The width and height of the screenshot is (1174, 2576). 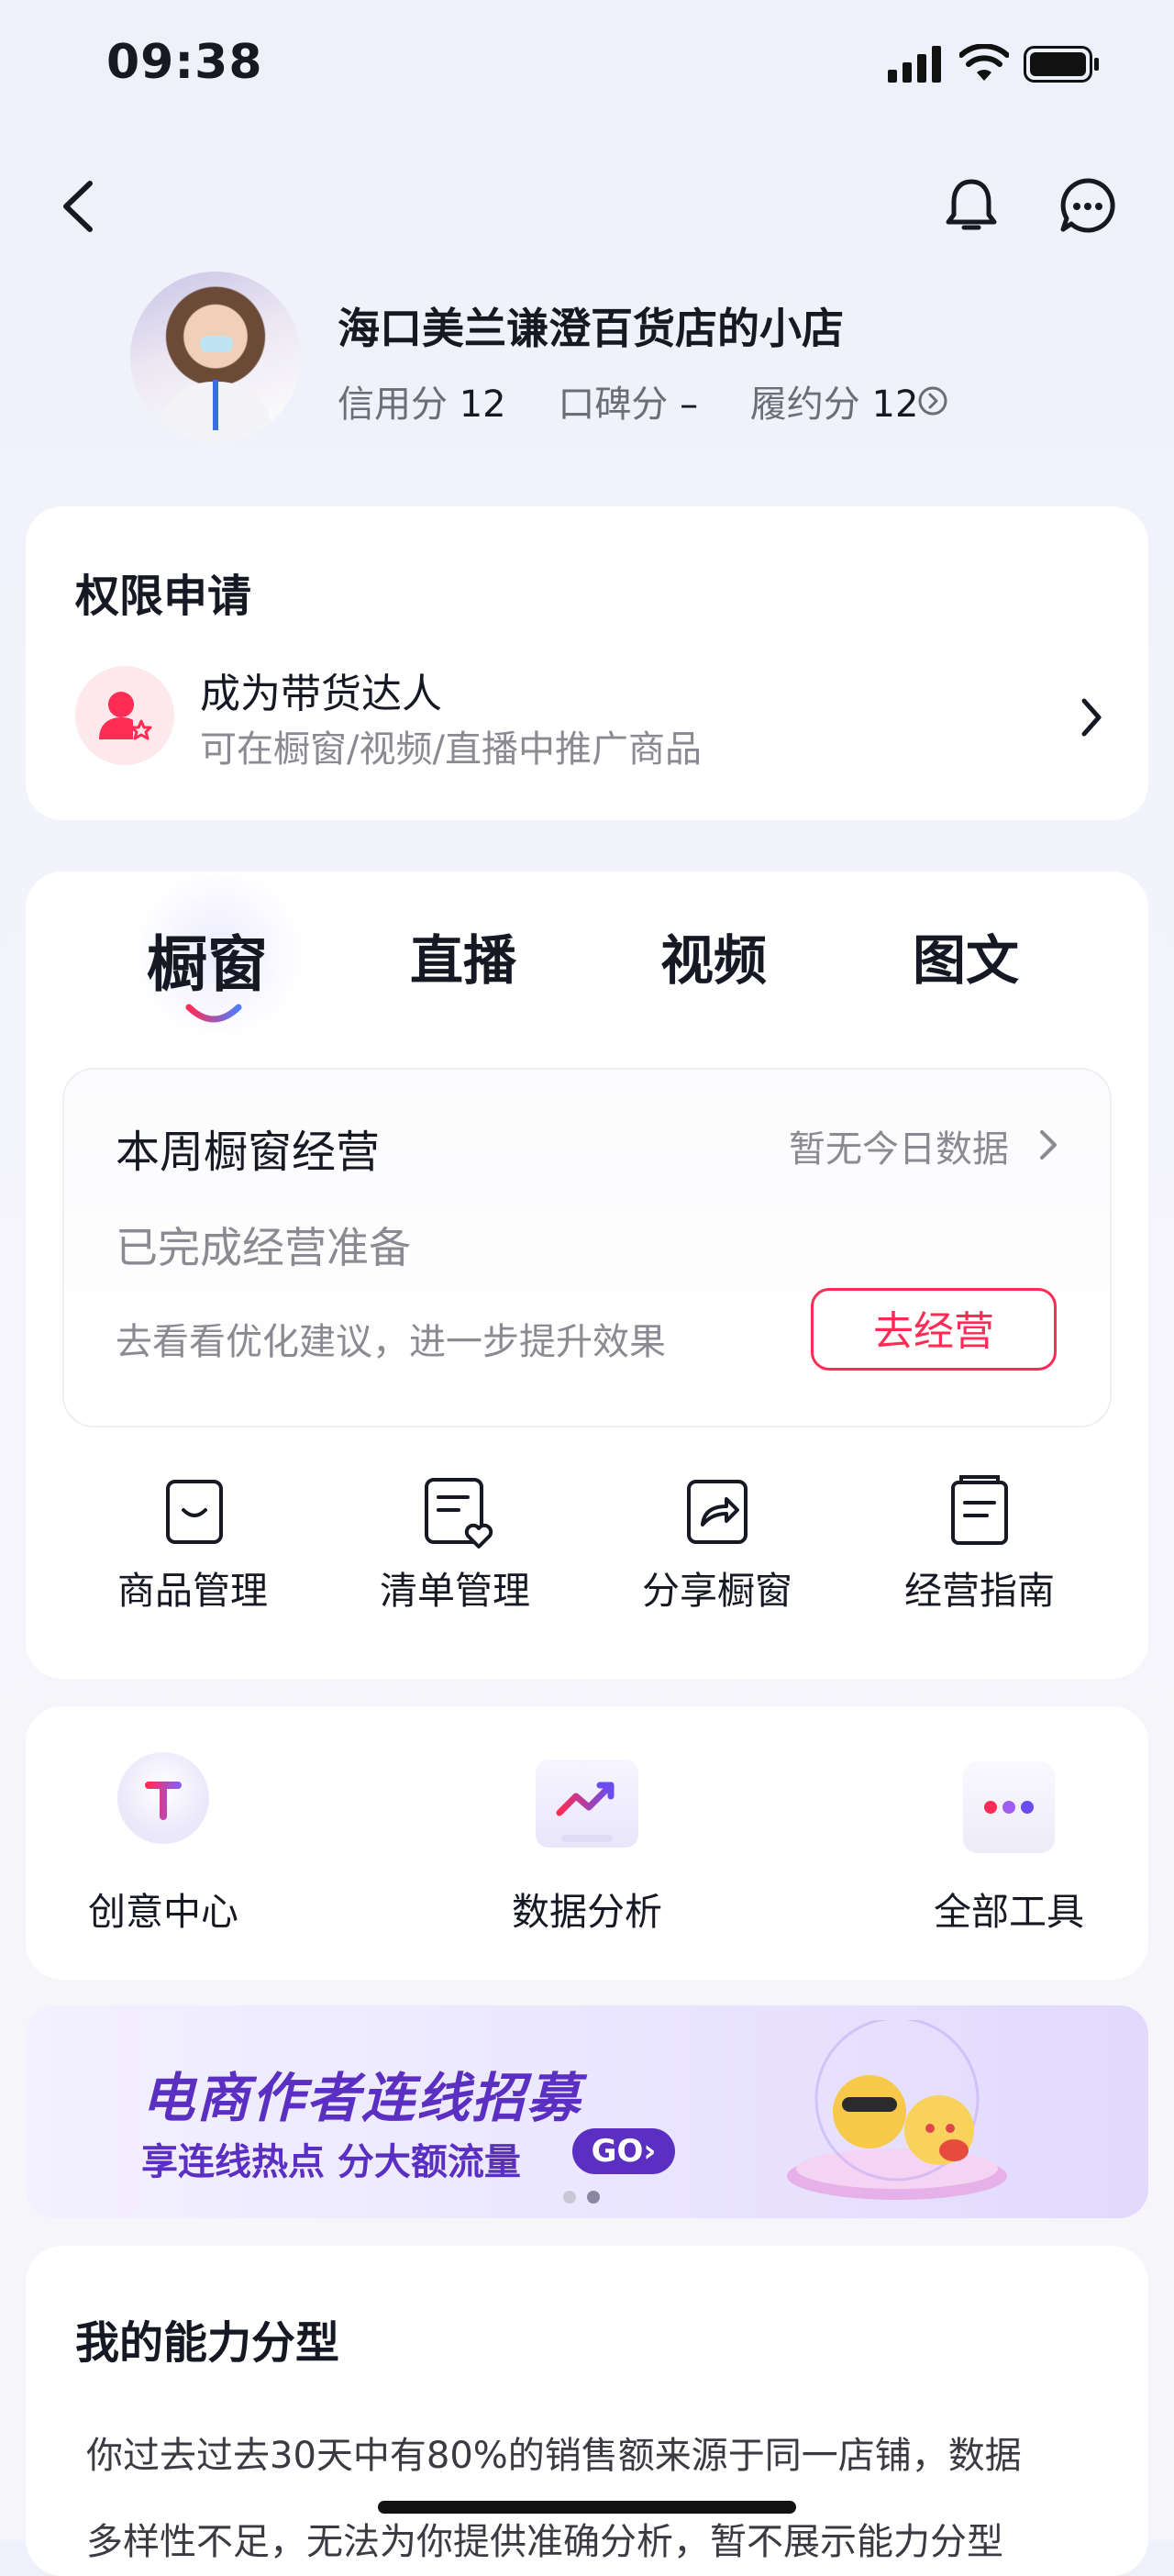 What do you see at coordinates (263, 1247) in the screenshot?
I see `weekly-status: 已完成经营准备` at bounding box center [263, 1247].